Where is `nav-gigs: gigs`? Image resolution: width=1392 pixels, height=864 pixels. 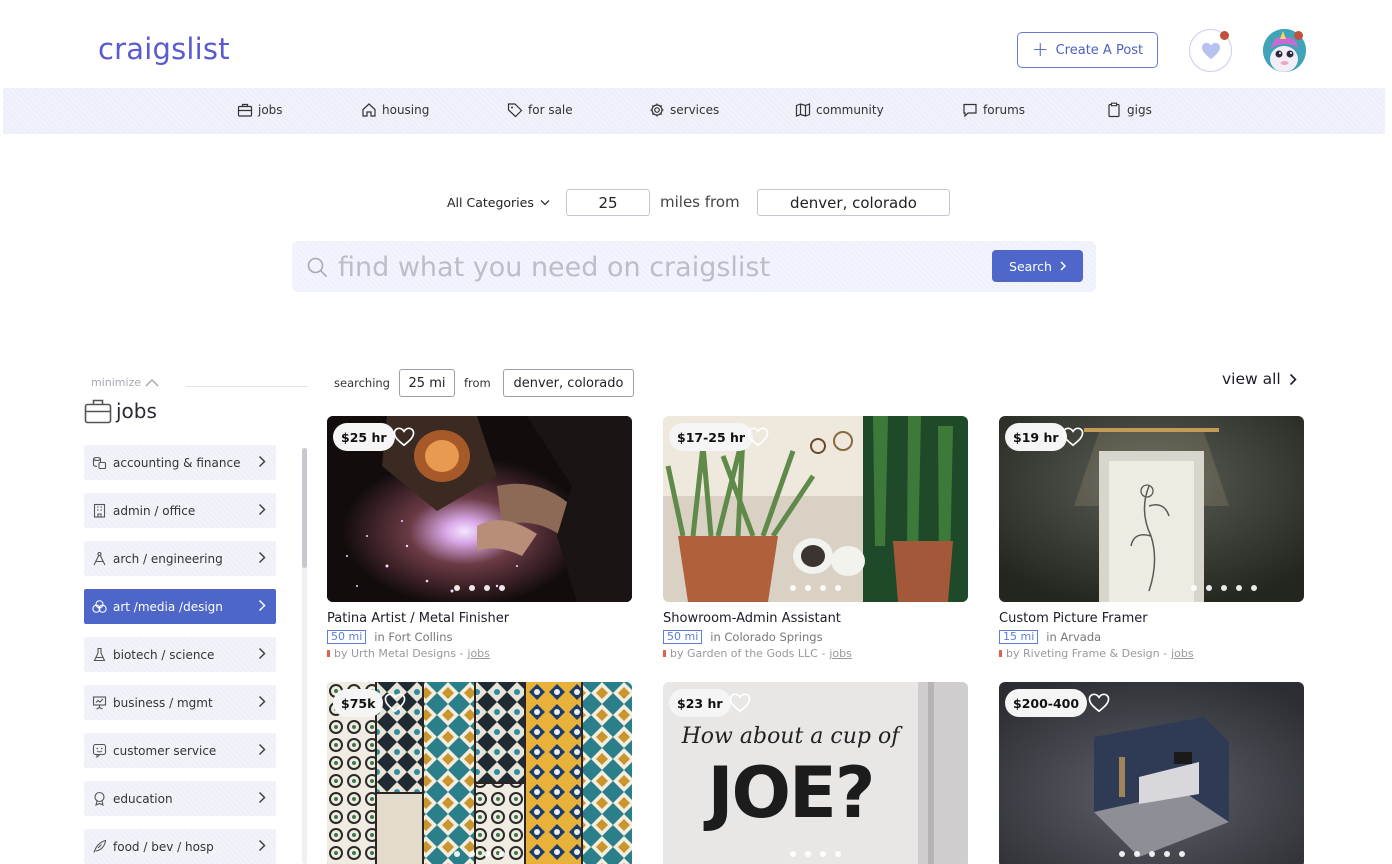
nav-gigs: gigs is located at coordinates (1129, 110).